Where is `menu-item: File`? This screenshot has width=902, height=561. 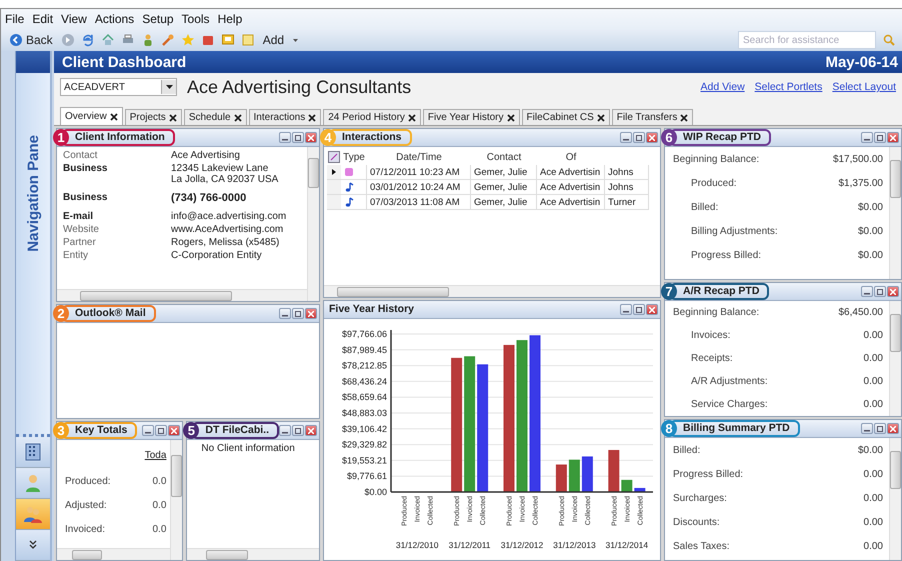
menu-item: File is located at coordinates (14, 19).